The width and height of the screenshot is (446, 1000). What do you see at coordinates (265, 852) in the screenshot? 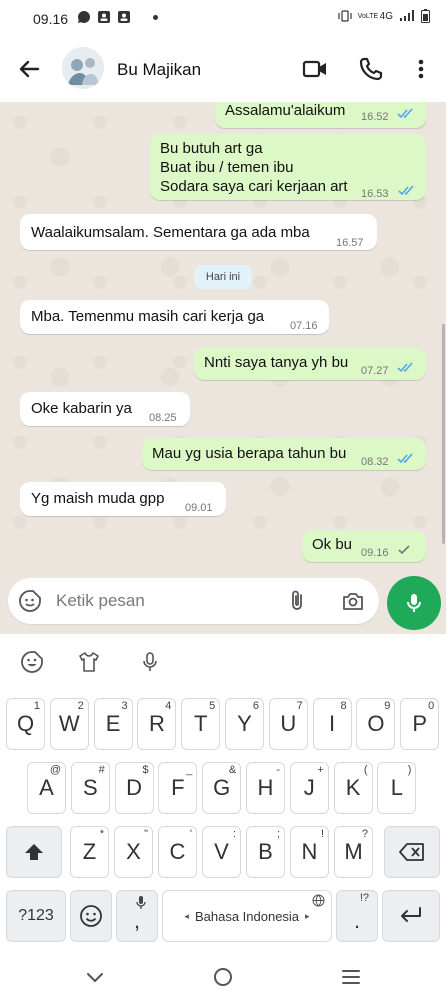
I see `key-b: ; B` at bounding box center [265, 852].